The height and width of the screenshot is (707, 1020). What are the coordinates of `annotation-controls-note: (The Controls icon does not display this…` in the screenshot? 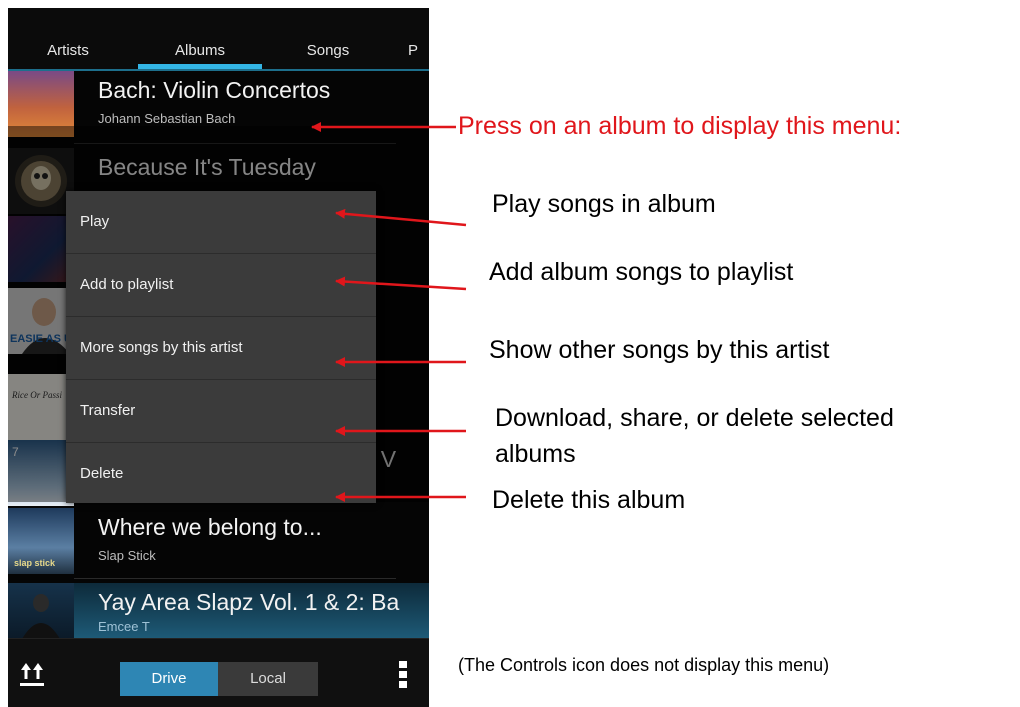 It's located at (644, 665).